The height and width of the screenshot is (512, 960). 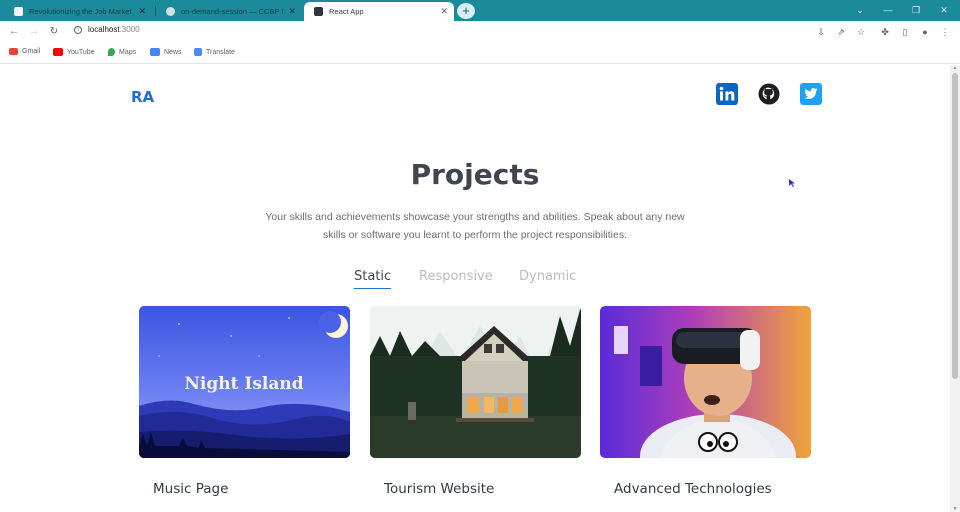 What do you see at coordinates (769, 94) in the screenshot?
I see `github-icon` at bounding box center [769, 94].